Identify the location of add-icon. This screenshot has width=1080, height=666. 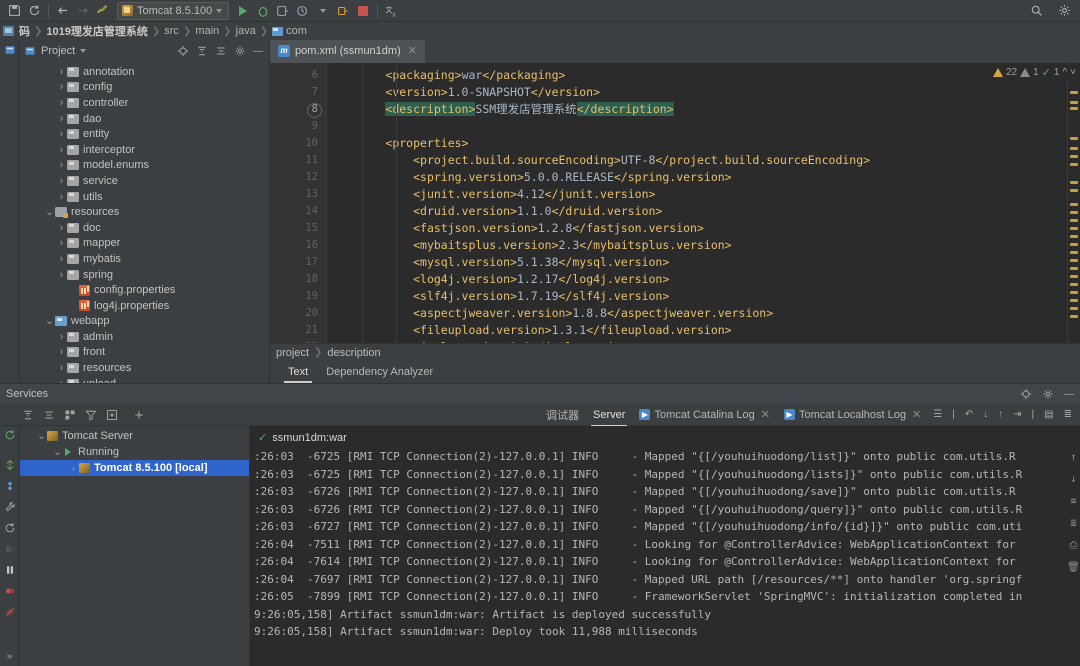
(139, 415).